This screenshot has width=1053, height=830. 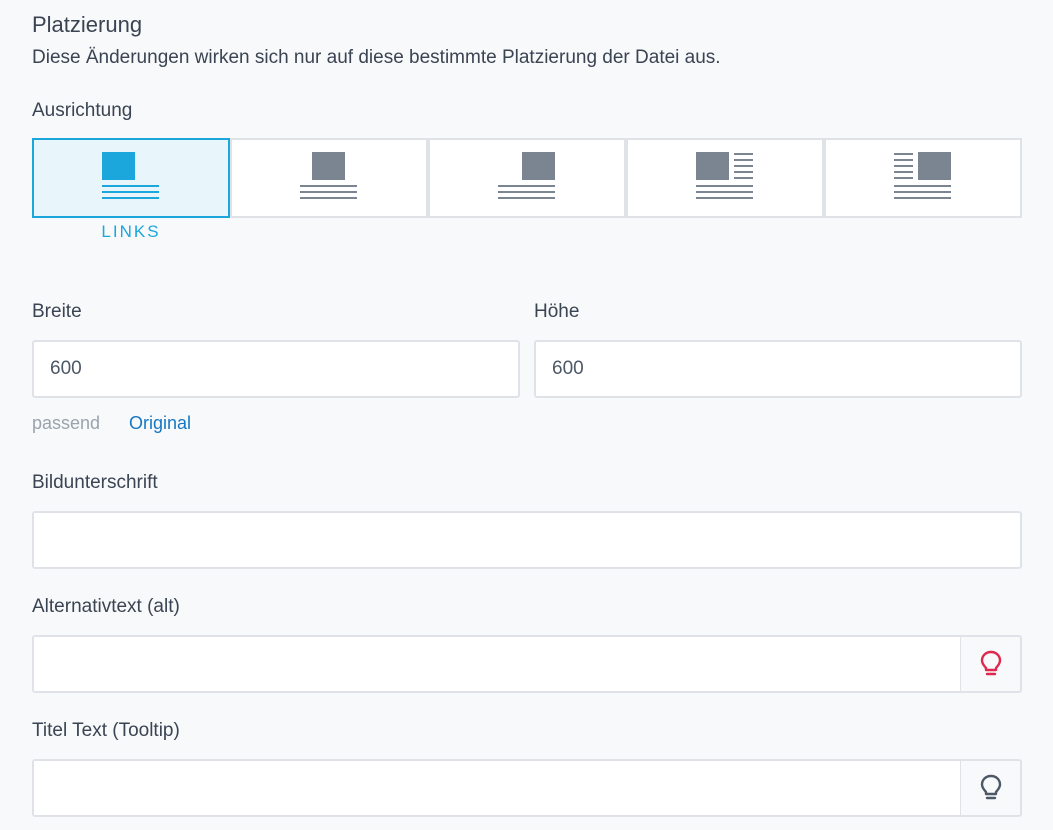 I want to click on align-right-icon, so click(x=526, y=175).